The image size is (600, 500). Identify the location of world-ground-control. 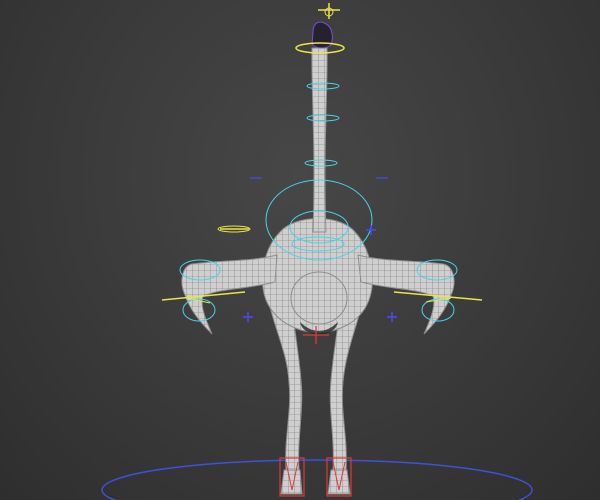
(317, 479).